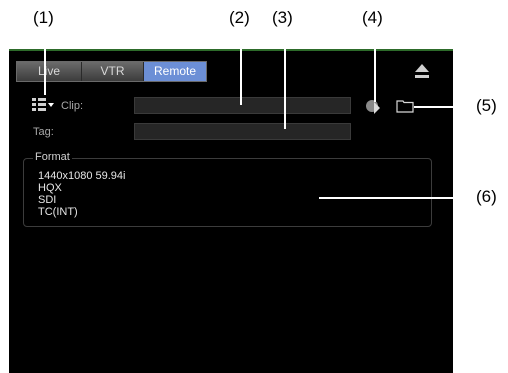 The width and height of the screenshot is (508, 373). What do you see at coordinates (72, 106) in the screenshot?
I see `clip-label: Clip:` at bounding box center [72, 106].